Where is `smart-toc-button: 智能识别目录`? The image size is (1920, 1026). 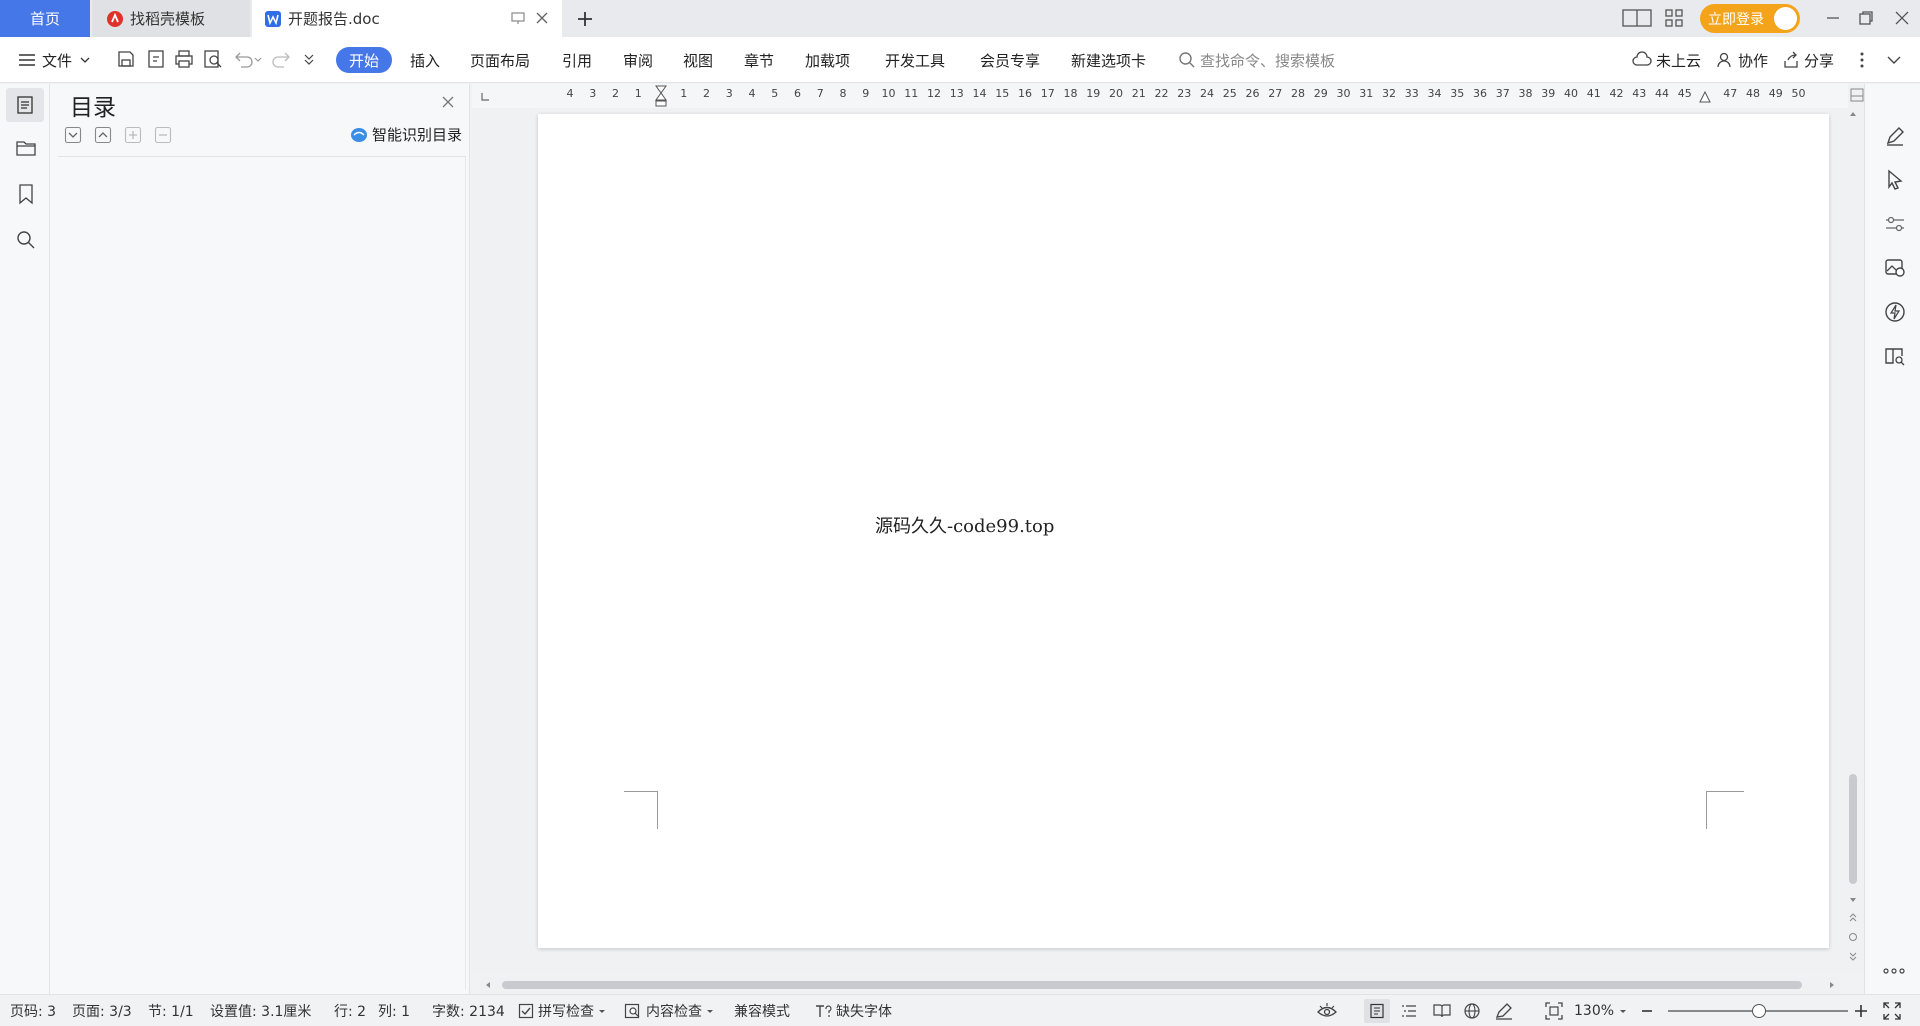
smart-toc-button: 智能识别目录 is located at coordinates (406, 134).